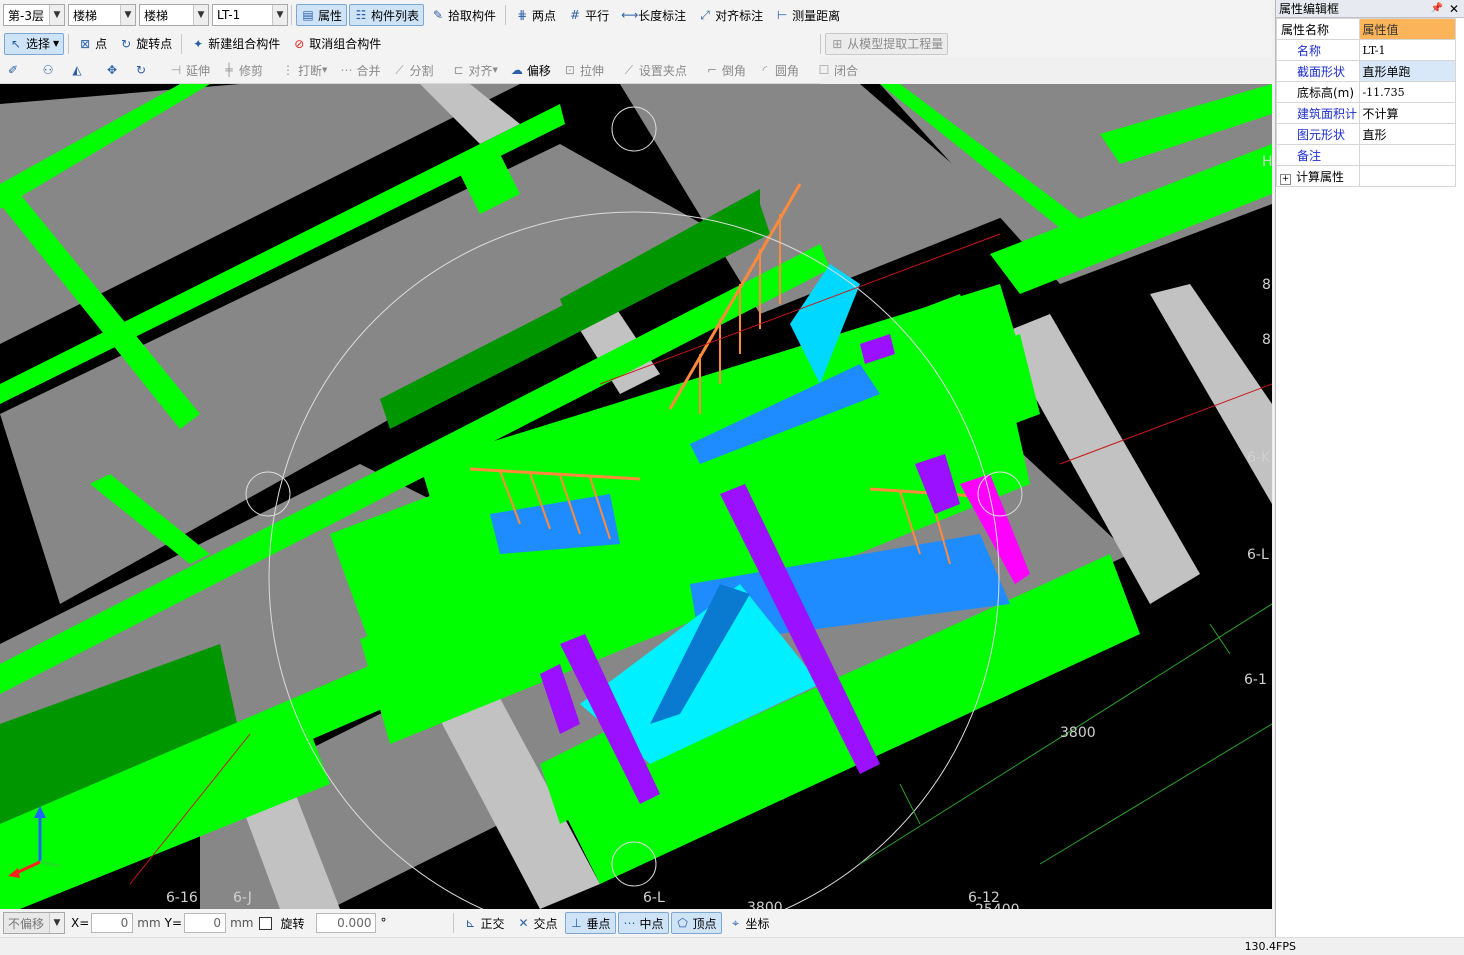 The height and width of the screenshot is (955, 1464). What do you see at coordinates (530, 70) in the screenshot?
I see `offset-button: ☁ 偏移` at bounding box center [530, 70].